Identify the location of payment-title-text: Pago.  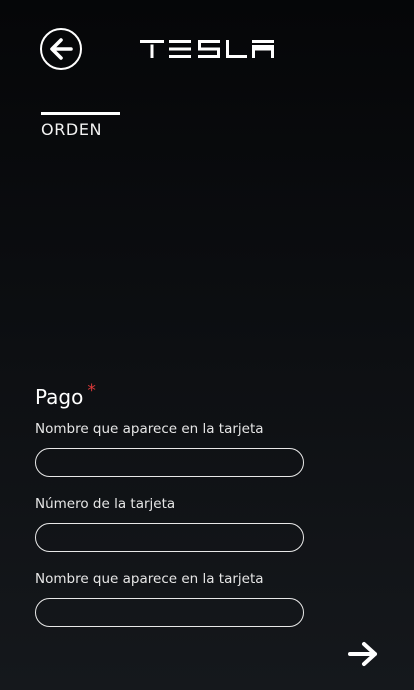
(59, 397).